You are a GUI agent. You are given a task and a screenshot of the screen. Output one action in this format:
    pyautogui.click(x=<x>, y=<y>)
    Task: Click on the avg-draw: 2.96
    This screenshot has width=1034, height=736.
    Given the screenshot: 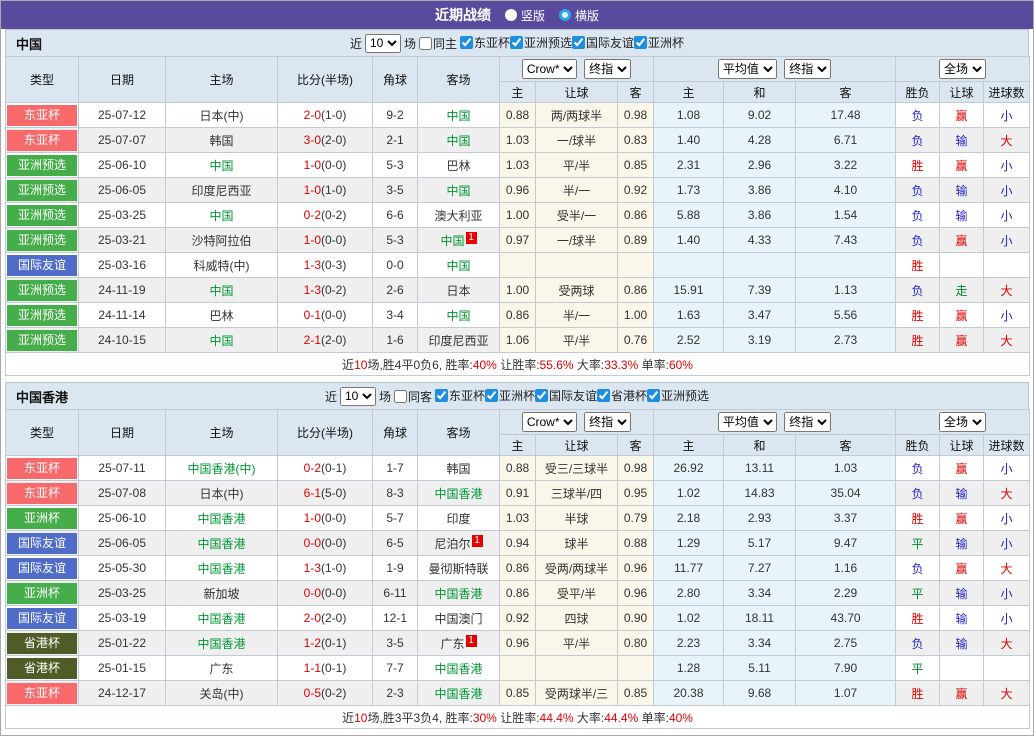 What is the action you would take?
    pyautogui.click(x=760, y=165)
    